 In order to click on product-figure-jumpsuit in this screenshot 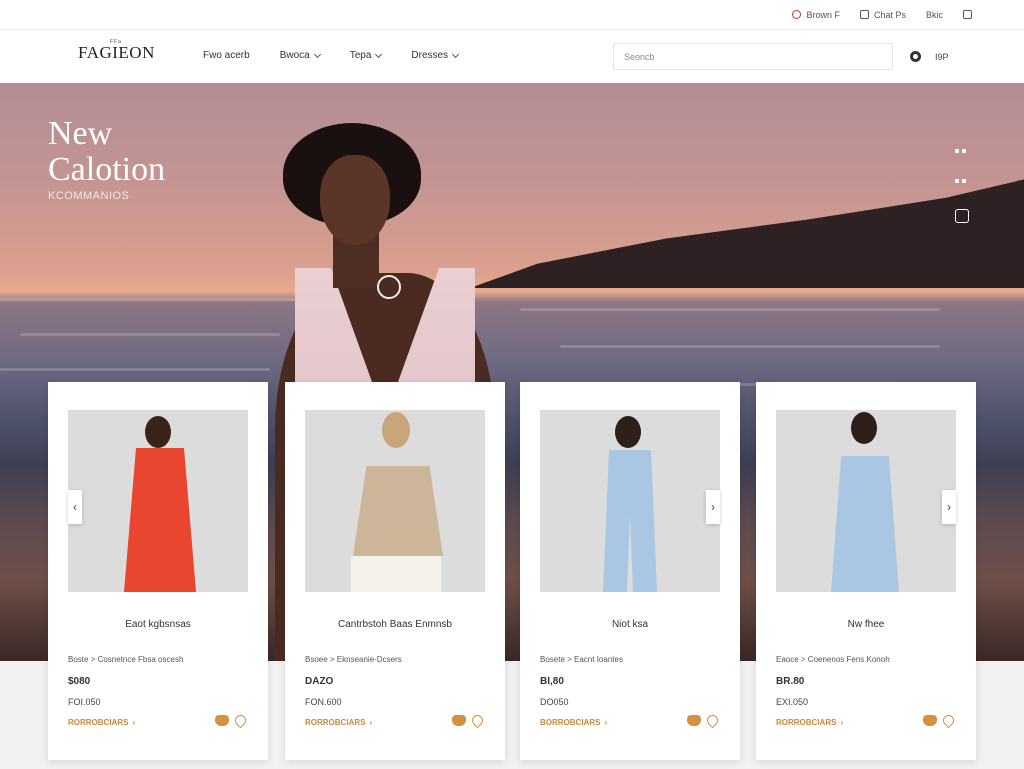, I will do `click(630, 521)`.